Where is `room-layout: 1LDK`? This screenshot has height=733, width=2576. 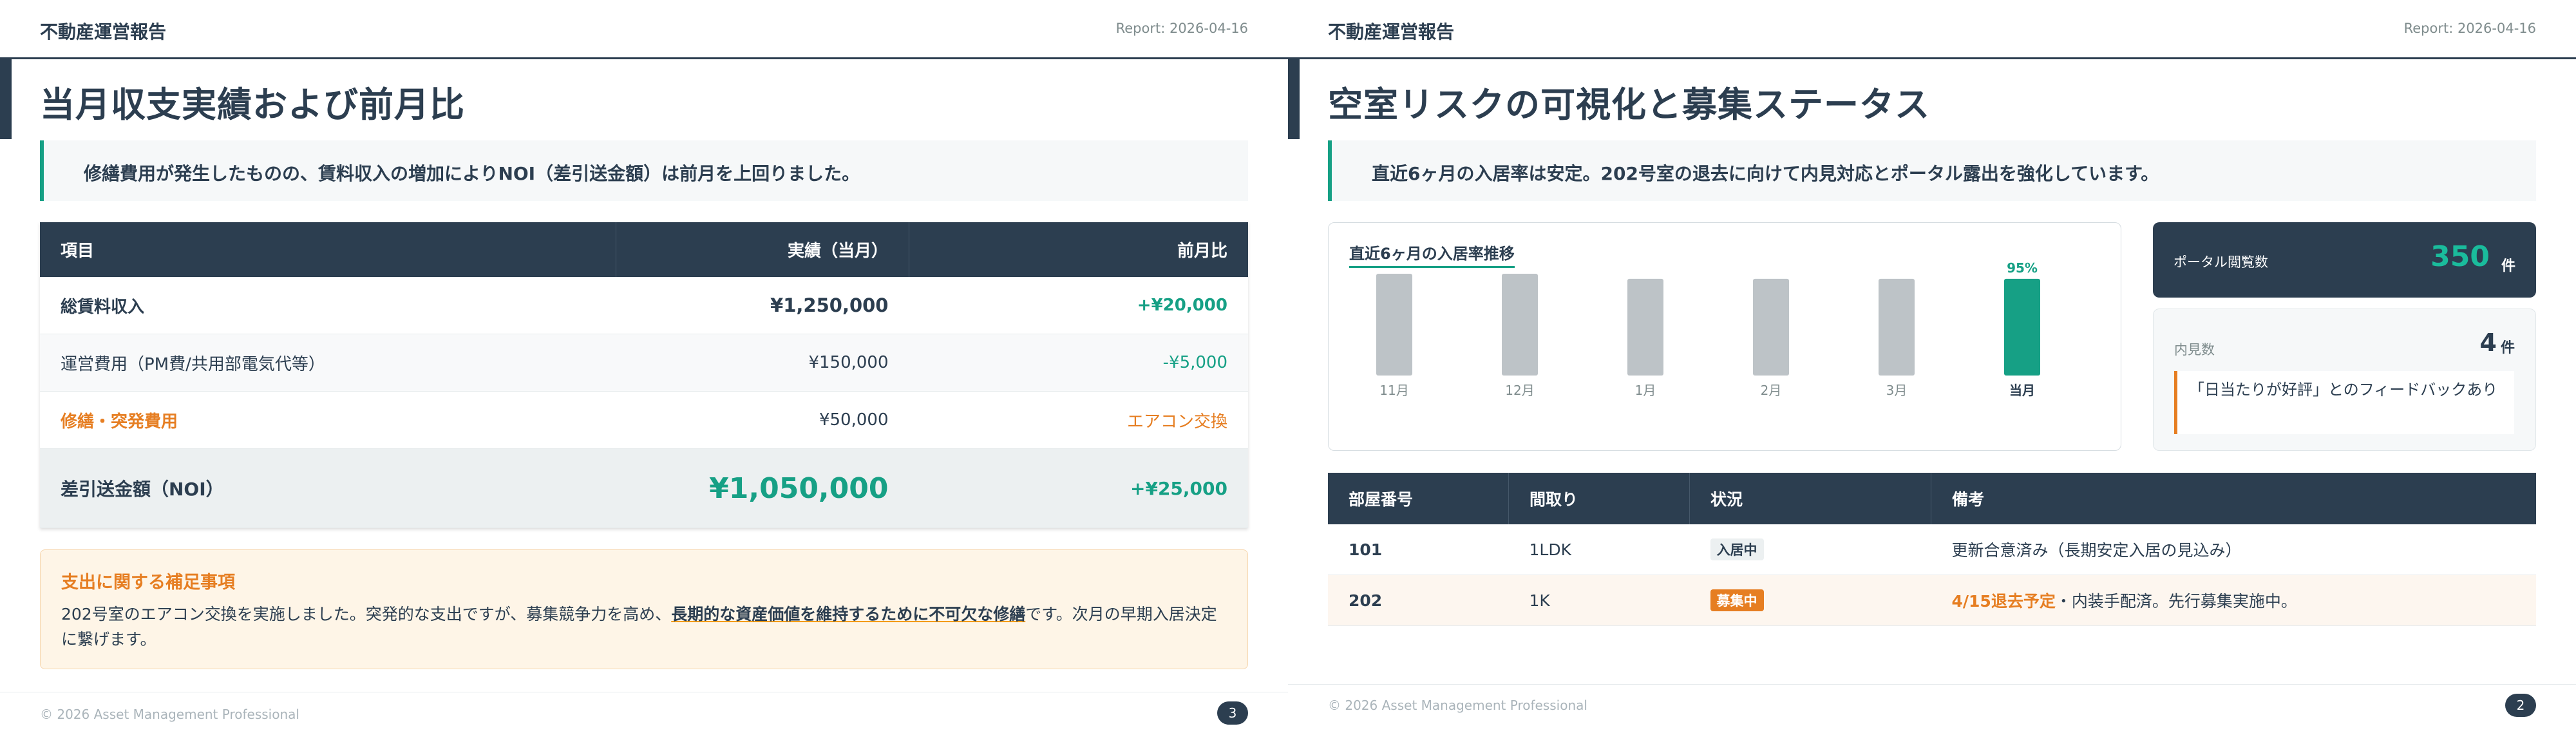 room-layout: 1LDK is located at coordinates (1599, 549).